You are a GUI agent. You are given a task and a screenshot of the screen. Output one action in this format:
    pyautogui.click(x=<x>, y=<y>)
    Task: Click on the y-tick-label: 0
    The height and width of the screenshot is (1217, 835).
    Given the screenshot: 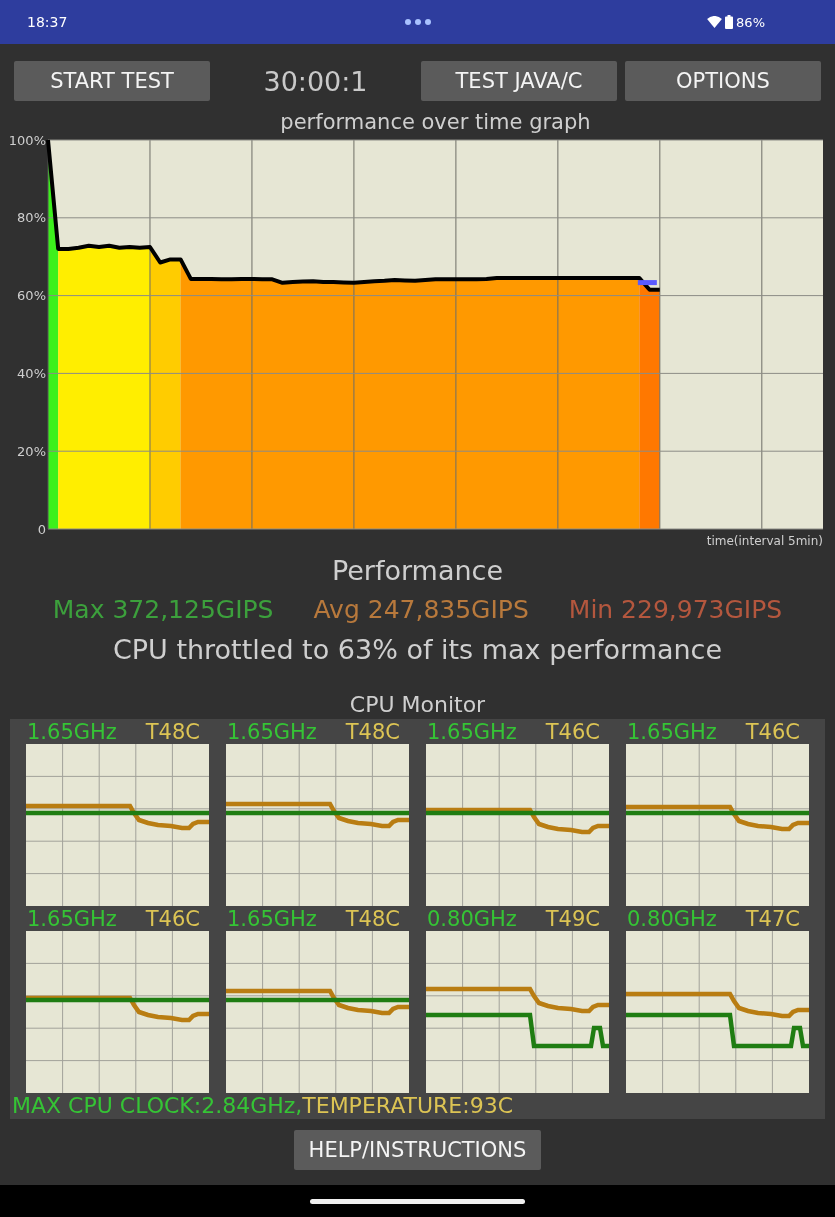 What is the action you would take?
    pyautogui.click(x=41, y=529)
    